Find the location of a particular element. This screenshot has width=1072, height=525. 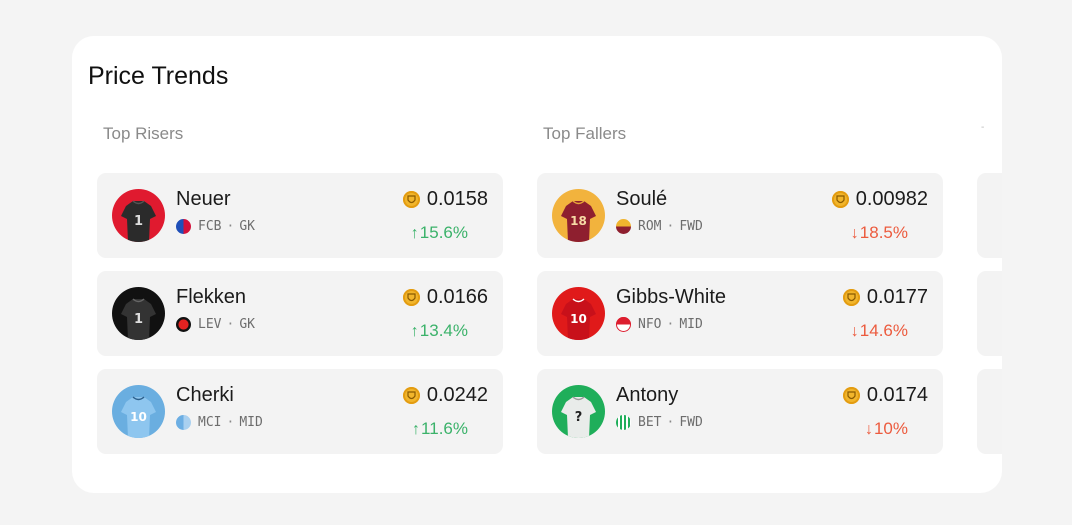

top-risers-heading: Top Risers is located at coordinates (143, 133).